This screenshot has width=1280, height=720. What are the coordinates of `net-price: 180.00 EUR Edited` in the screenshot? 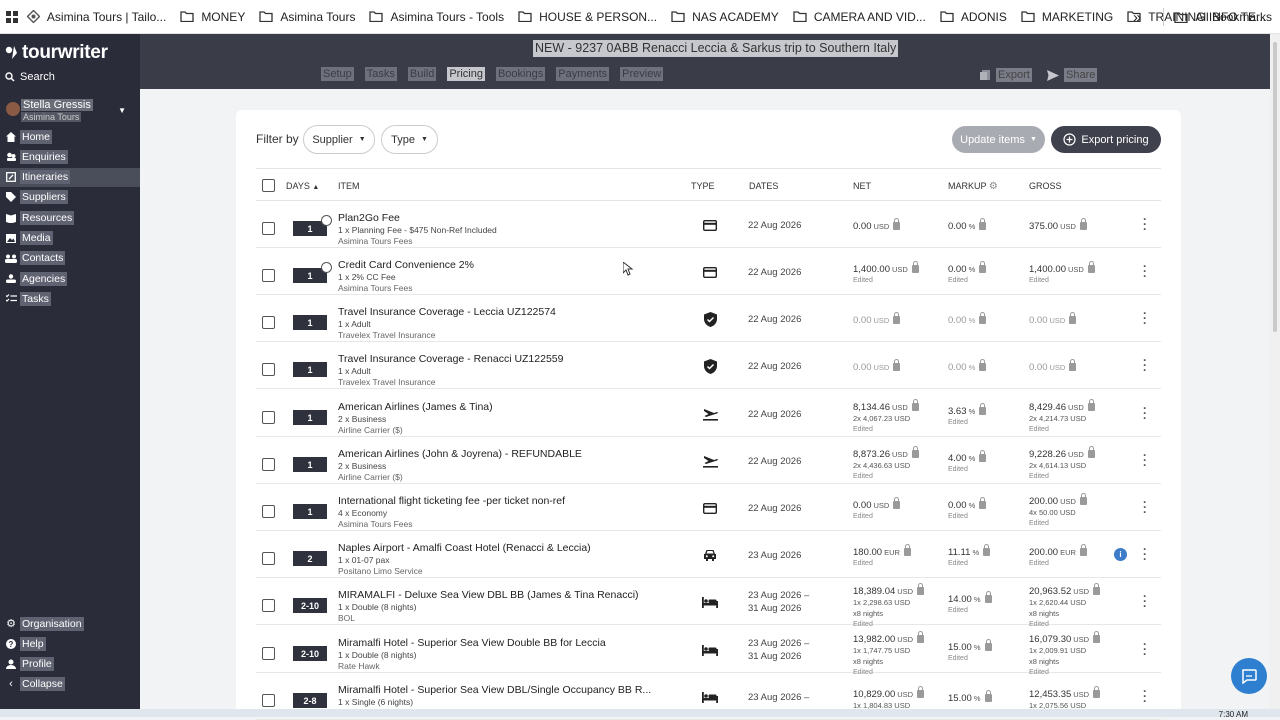 It's located at (882, 556).